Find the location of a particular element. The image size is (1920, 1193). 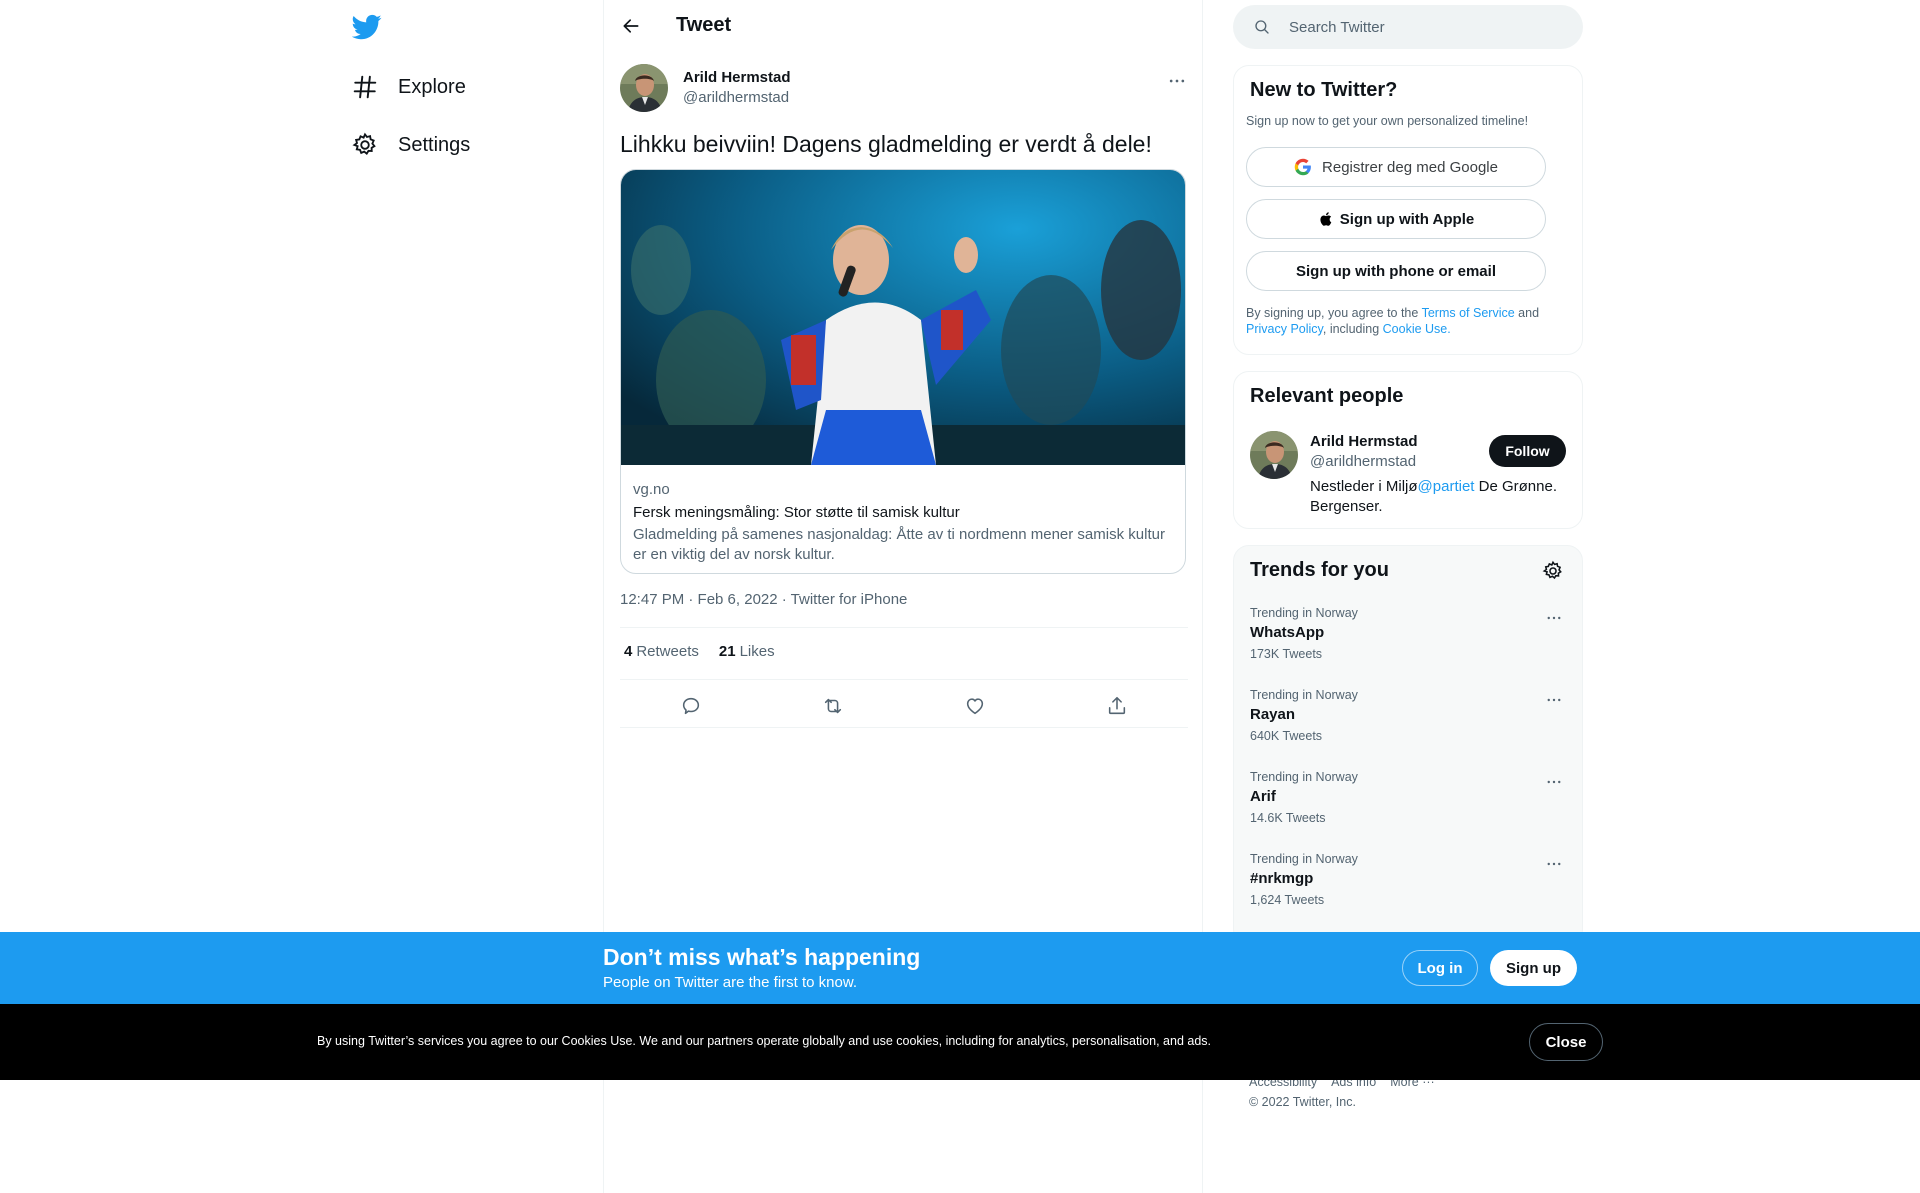

tweet-actions is located at coordinates (904, 706).